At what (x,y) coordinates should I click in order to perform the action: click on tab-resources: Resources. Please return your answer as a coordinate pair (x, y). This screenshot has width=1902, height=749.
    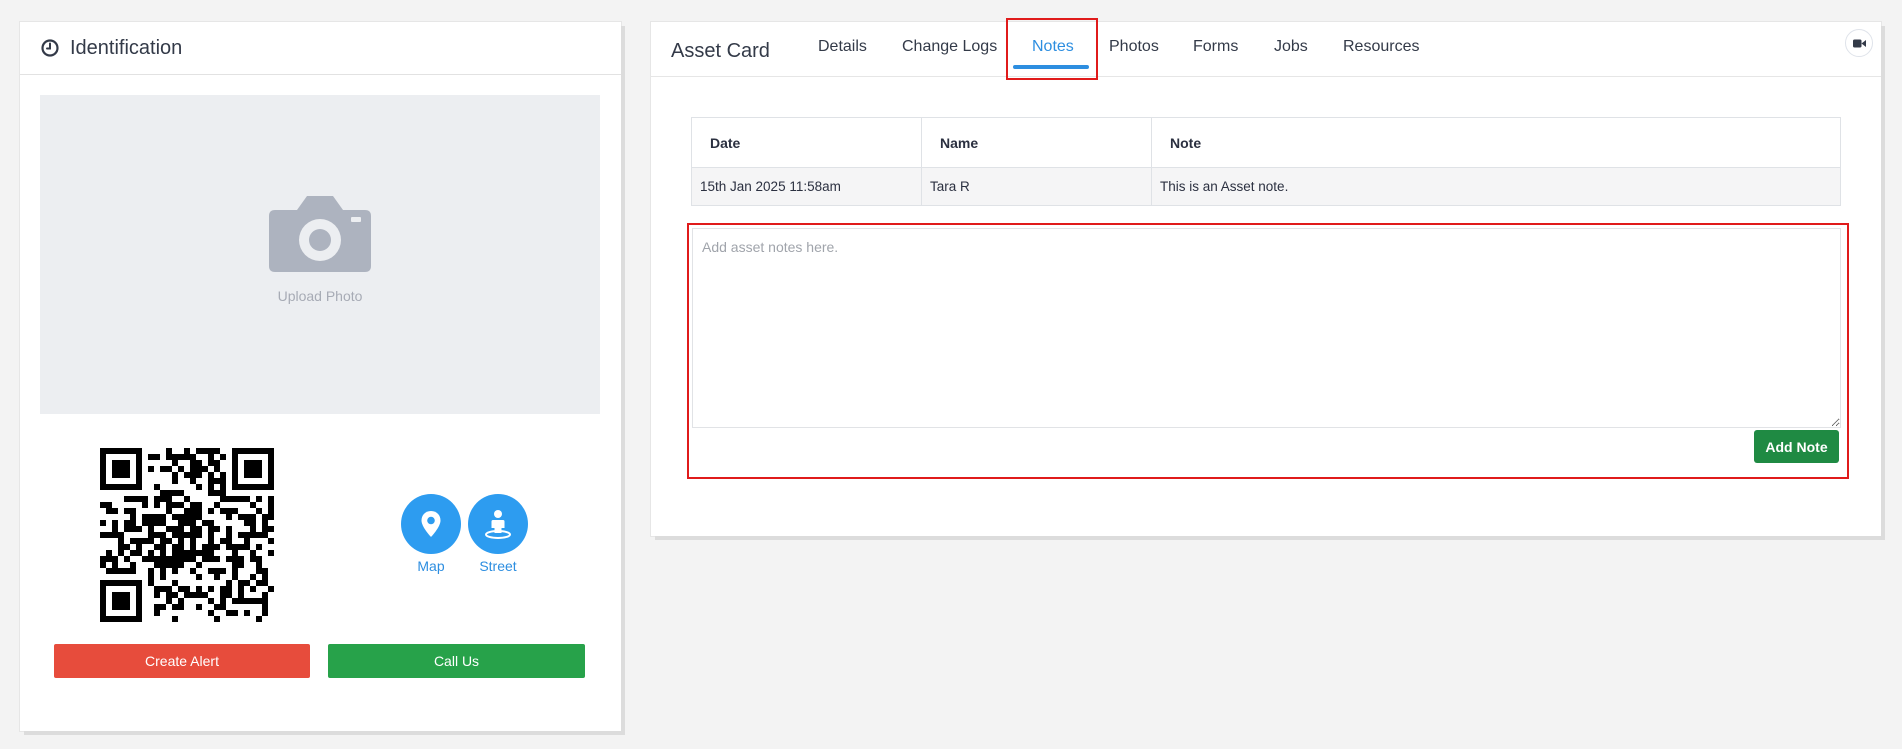
    Looking at the image, I should click on (1381, 47).